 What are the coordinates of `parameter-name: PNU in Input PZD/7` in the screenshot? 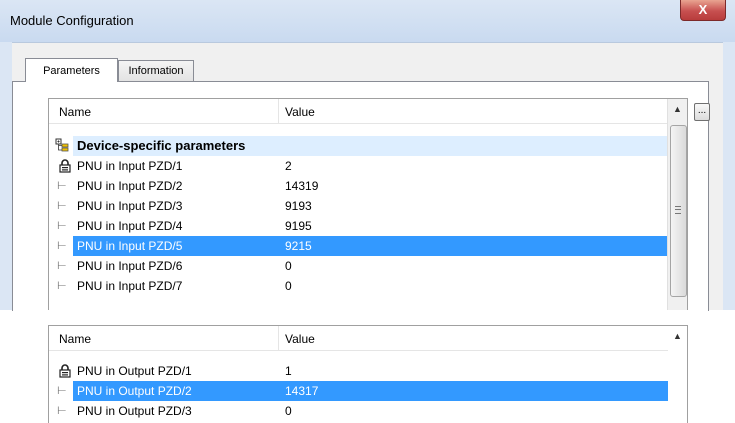 It's located at (130, 286).